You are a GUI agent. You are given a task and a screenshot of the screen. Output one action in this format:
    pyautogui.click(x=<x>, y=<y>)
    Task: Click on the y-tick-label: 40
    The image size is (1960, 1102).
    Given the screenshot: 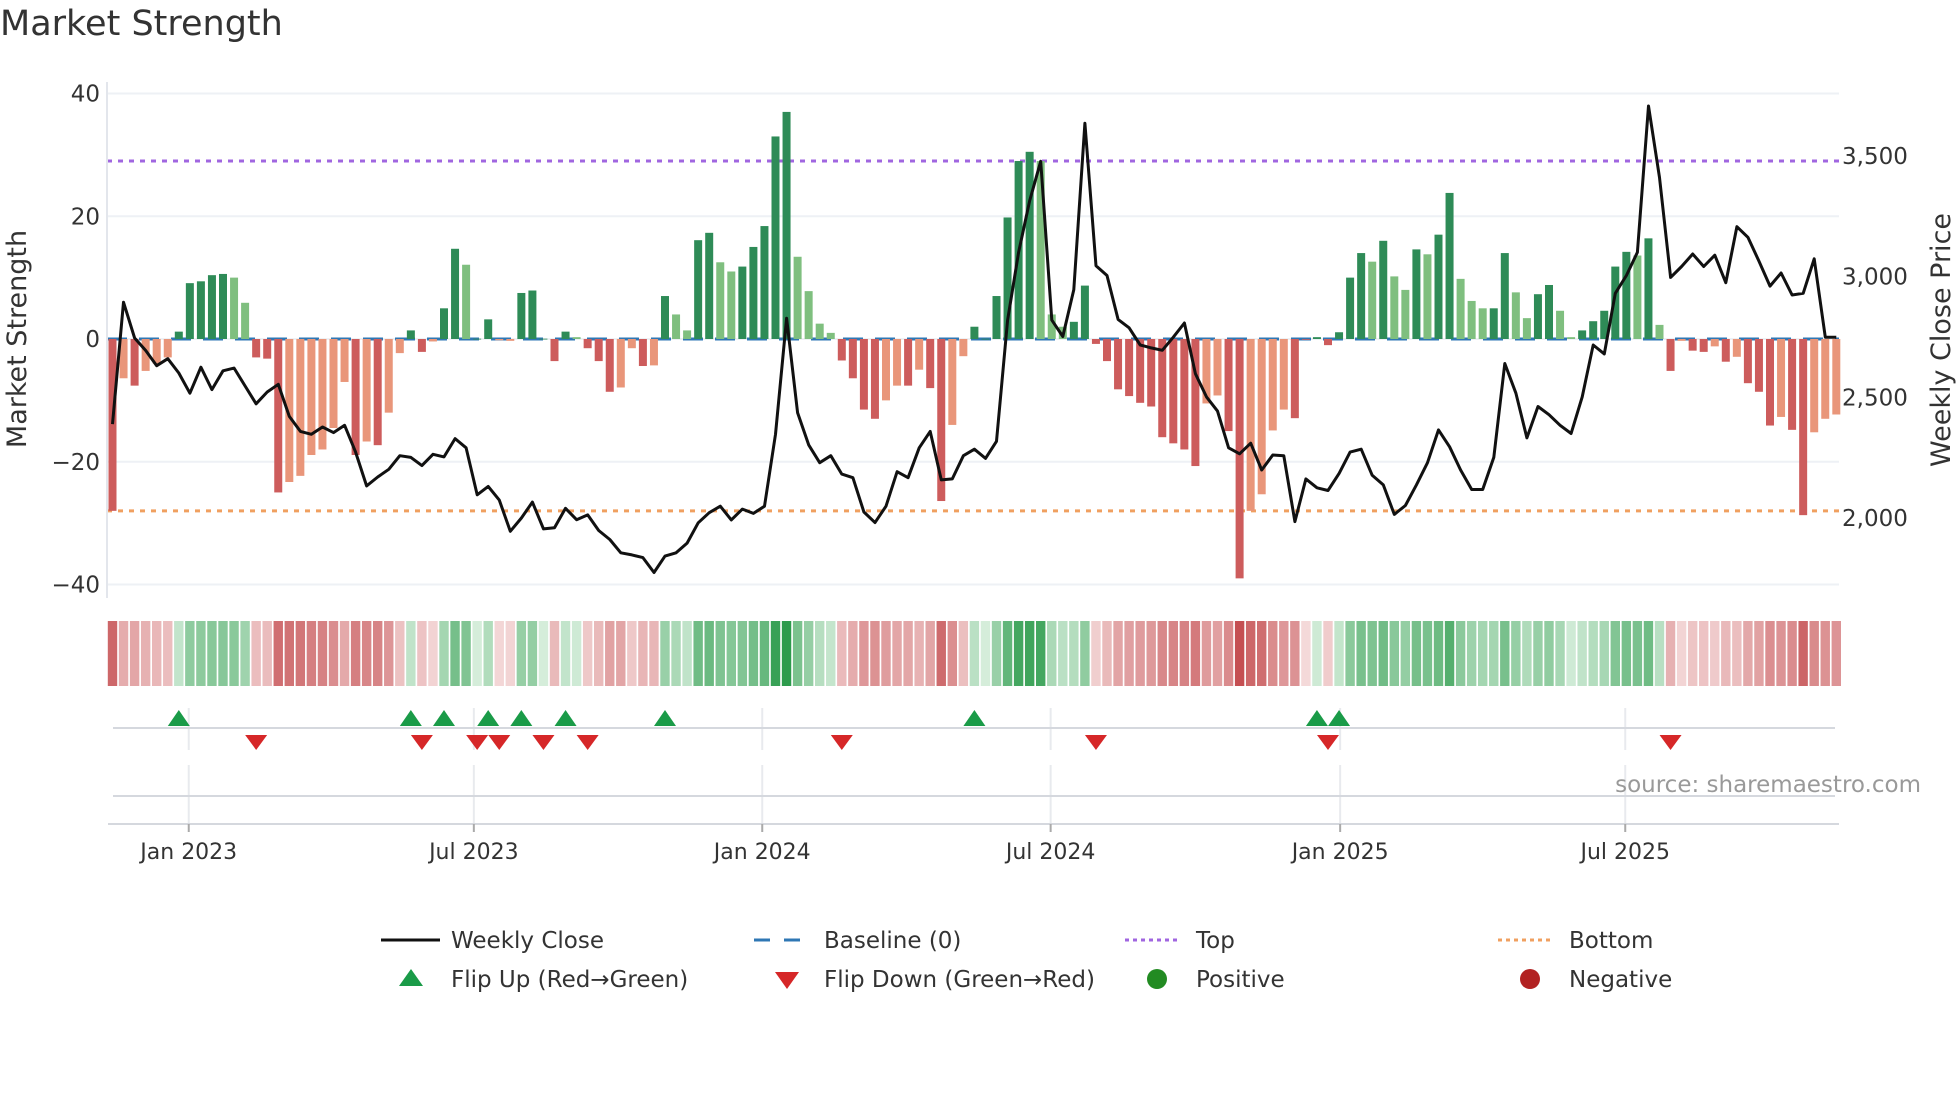 What is the action you would take?
    pyautogui.click(x=85, y=95)
    